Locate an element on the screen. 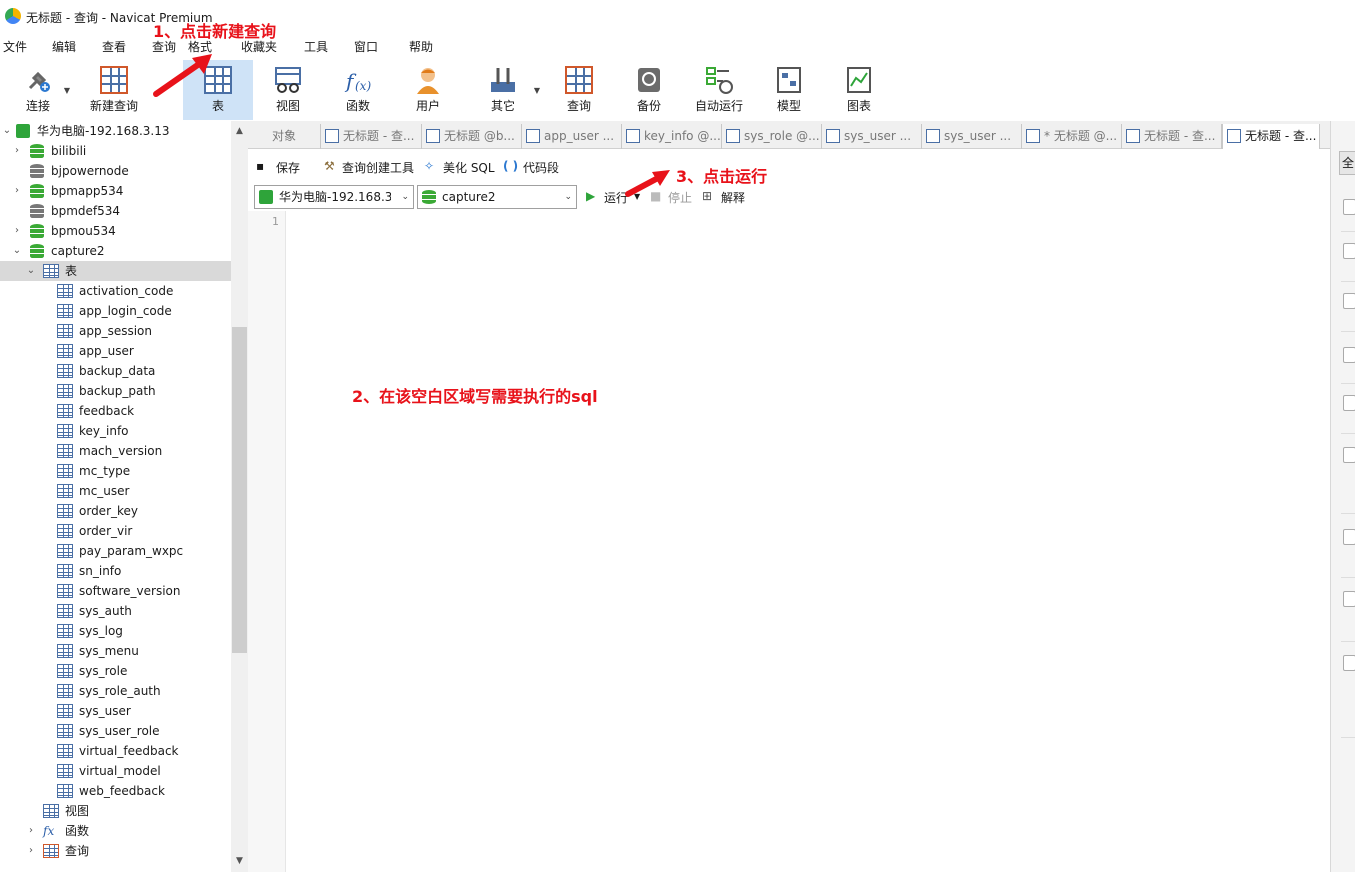 The height and width of the screenshot is (872, 1355). tool-model-button: 模型 is located at coordinates (789, 90).